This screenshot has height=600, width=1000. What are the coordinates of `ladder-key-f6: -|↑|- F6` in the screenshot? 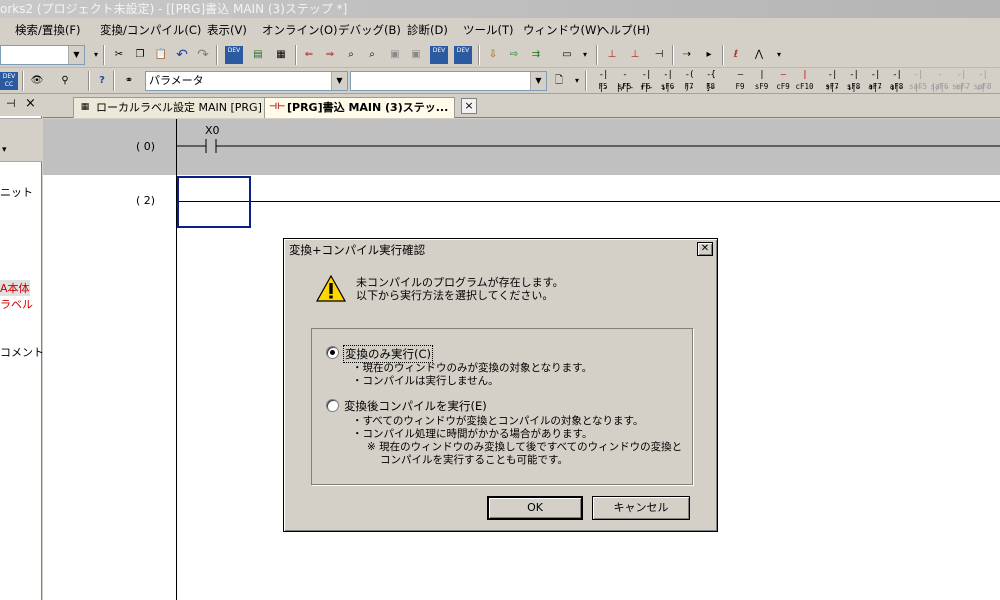 It's located at (646, 81).